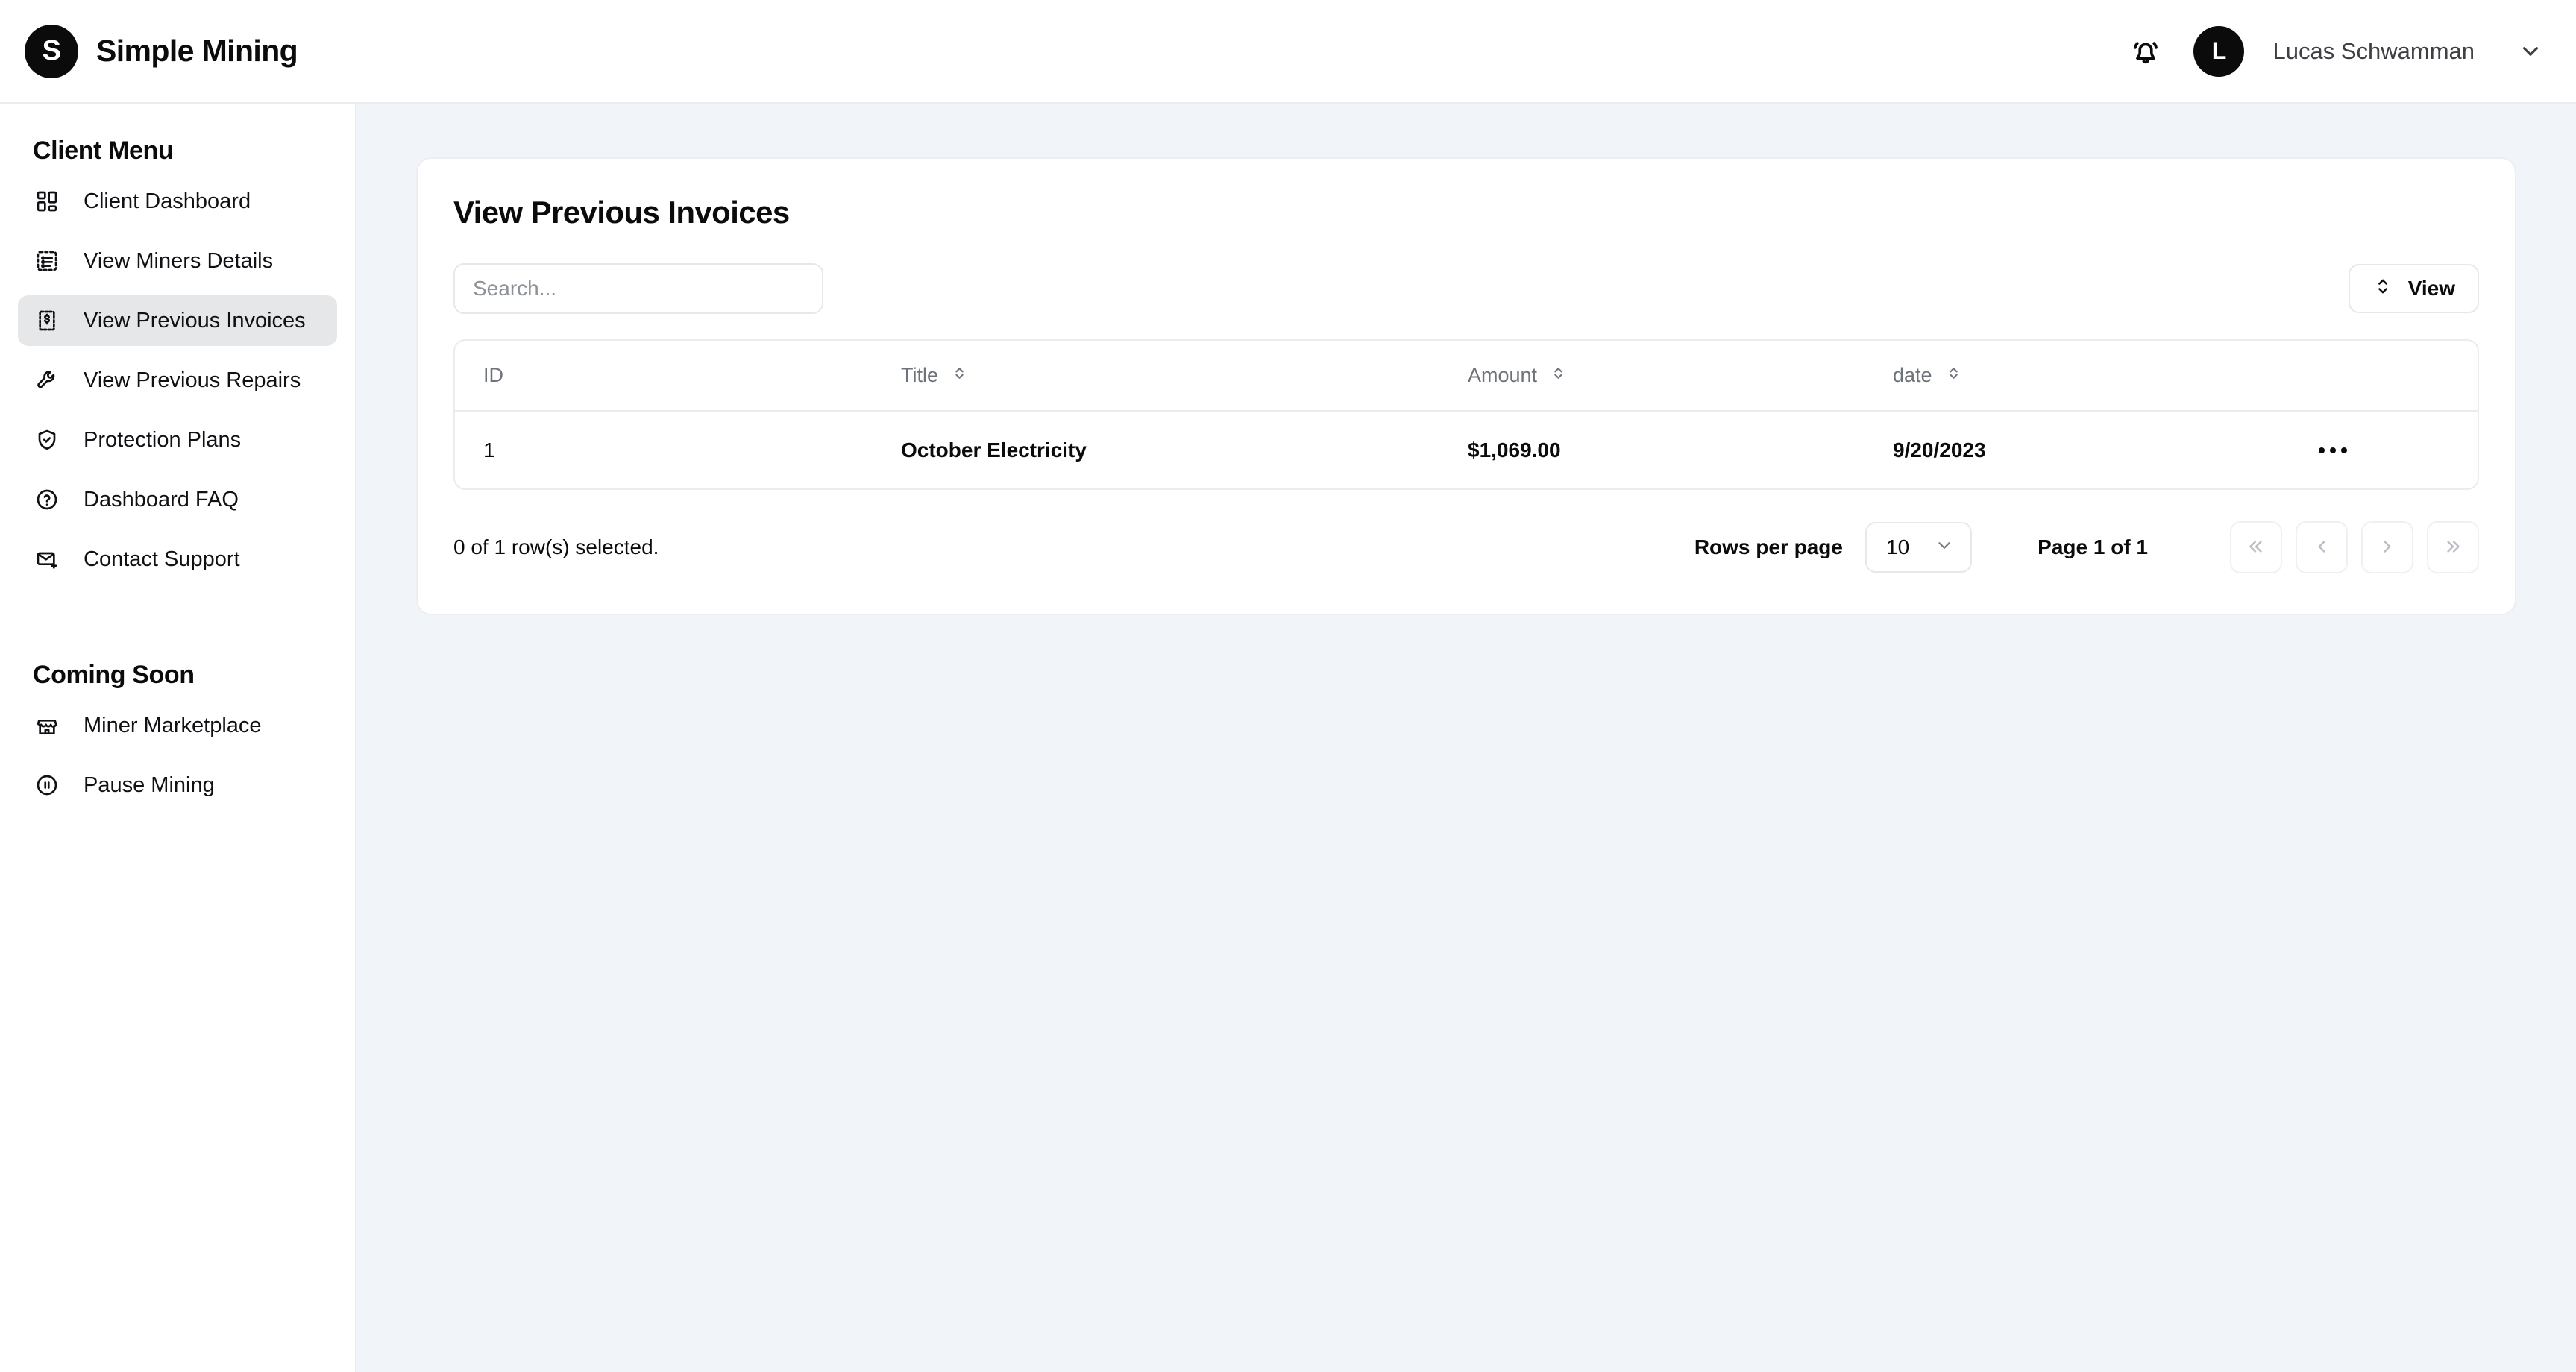 This screenshot has height=1372, width=2576. Describe the element at coordinates (1913, 375) in the screenshot. I see `column-header-label: date` at that location.